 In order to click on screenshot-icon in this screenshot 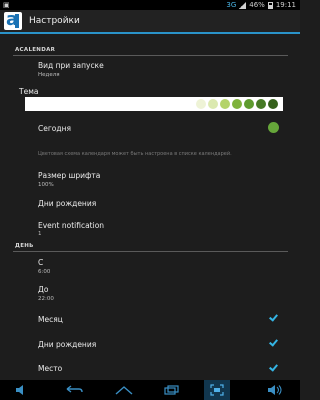, I will do `click(217, 390)`.